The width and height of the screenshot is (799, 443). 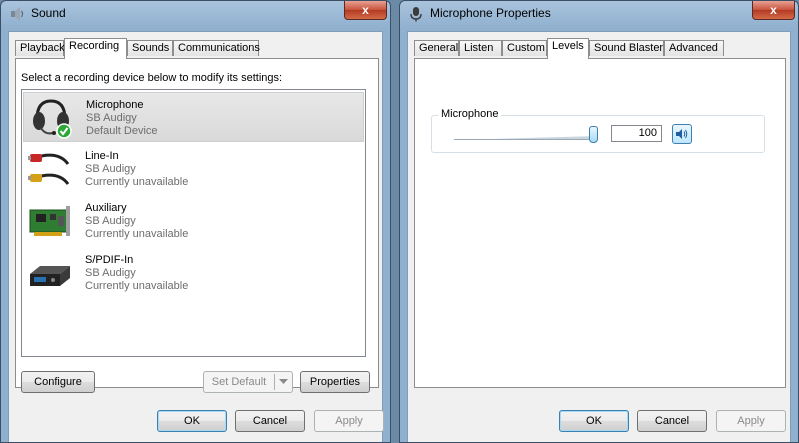 I want to click on set-default-label: Set Default, so click(x=239, y=382).